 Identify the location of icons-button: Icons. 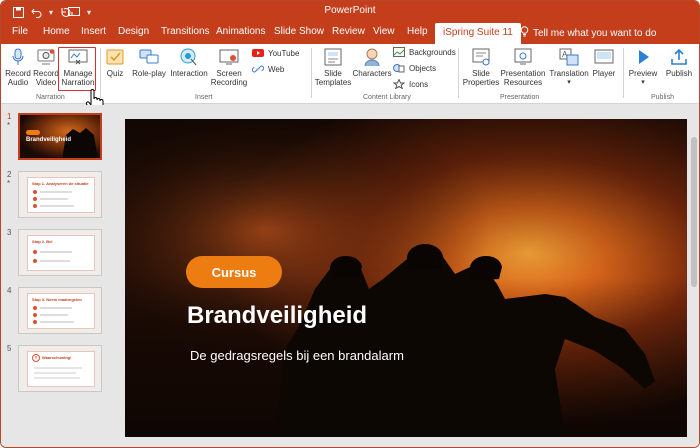
(410, 84).